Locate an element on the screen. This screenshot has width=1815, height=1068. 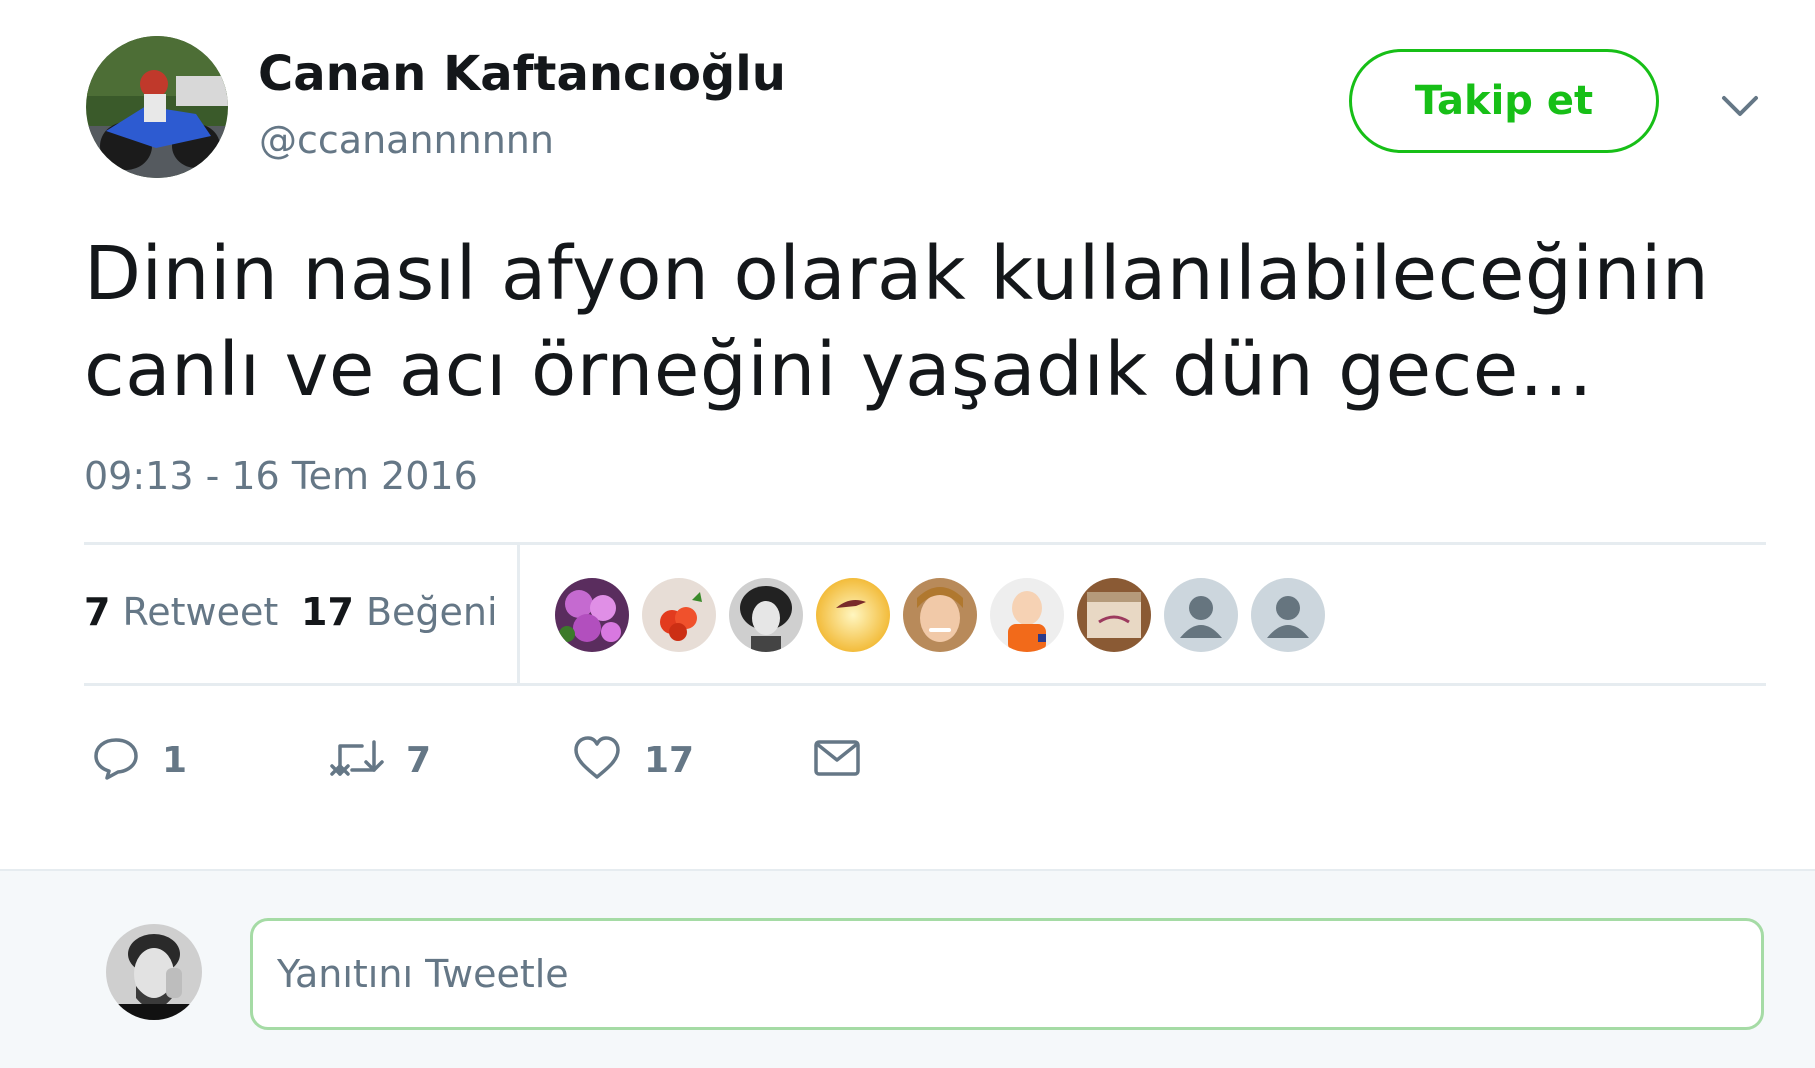
author-avatar is located at coordinates (157, 107).